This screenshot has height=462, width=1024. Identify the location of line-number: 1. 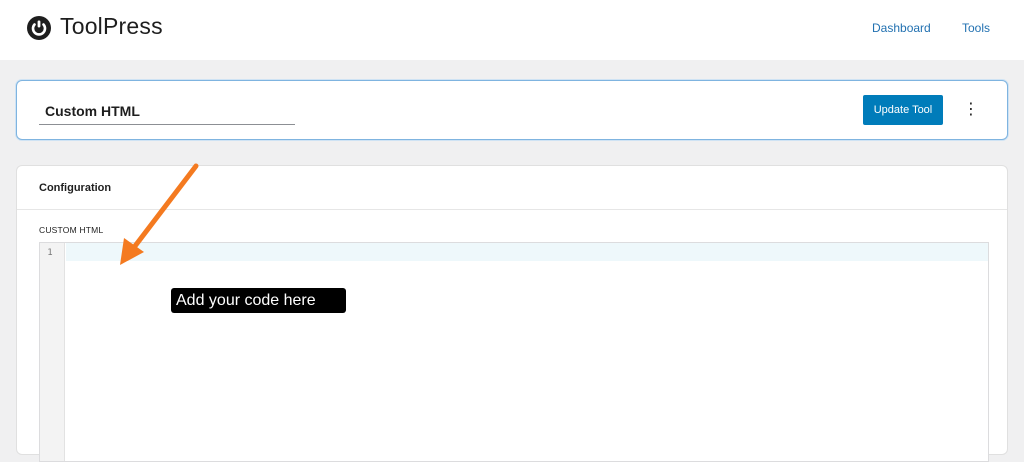
(50, 253).